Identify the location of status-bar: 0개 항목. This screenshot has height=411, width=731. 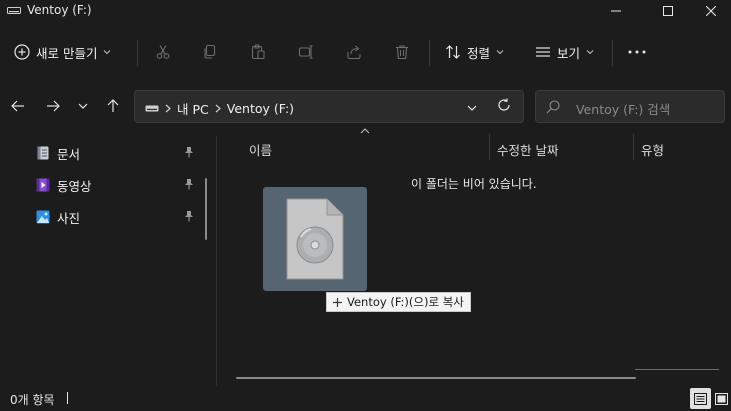
(365, 398).